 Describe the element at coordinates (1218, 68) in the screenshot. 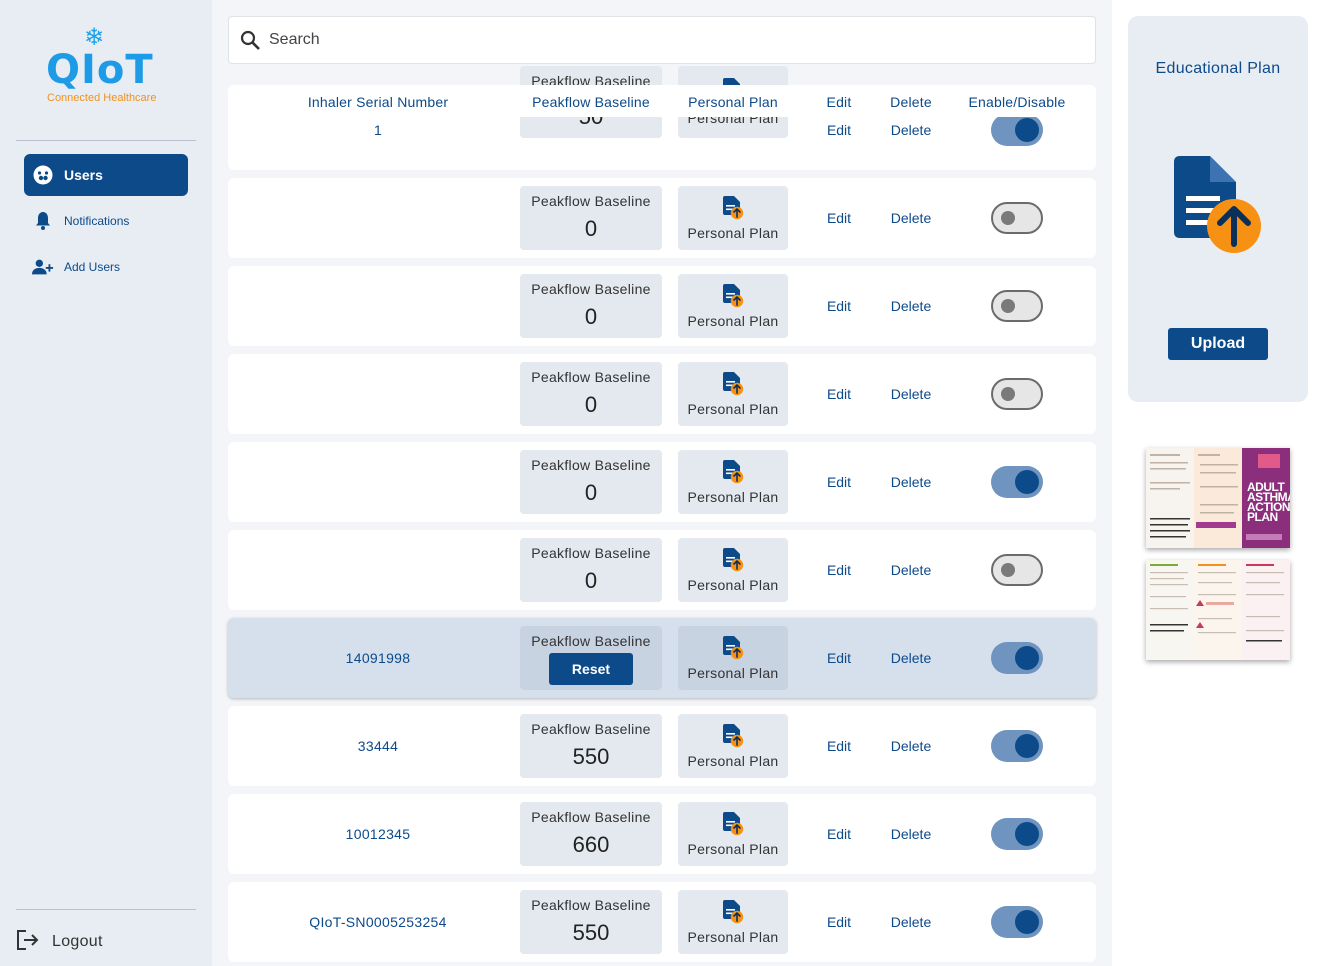

I see `educational-plan-title: Educational Plan` at that location.